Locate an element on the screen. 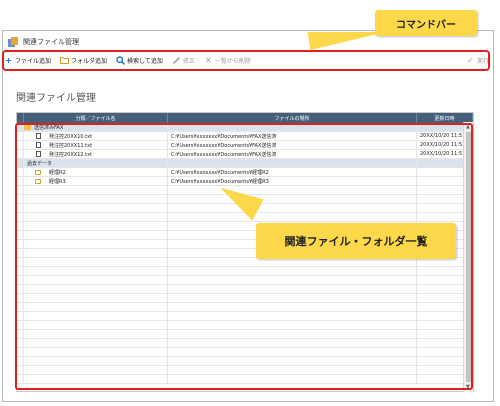  page-title: 関連ファイル管理 is located at coordinates (56, 98).